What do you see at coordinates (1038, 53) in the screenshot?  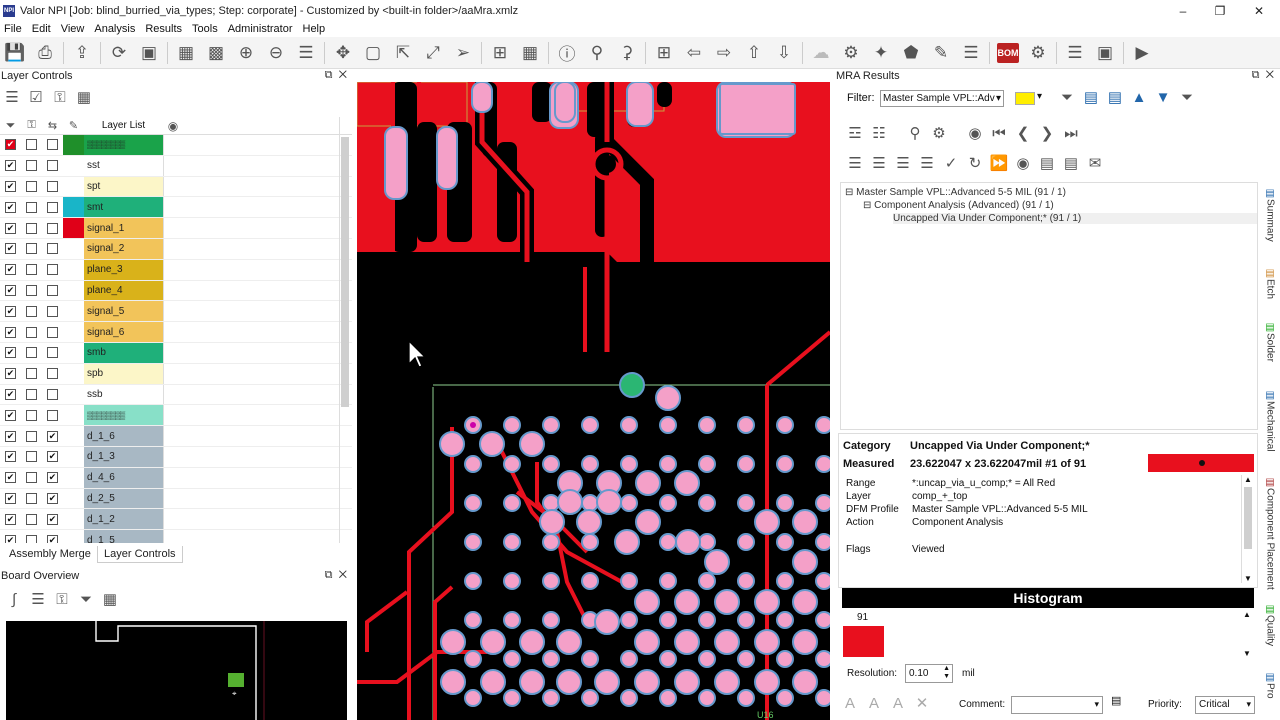 I see `component-icon: ⚙` at bounding box center [1038, 53].